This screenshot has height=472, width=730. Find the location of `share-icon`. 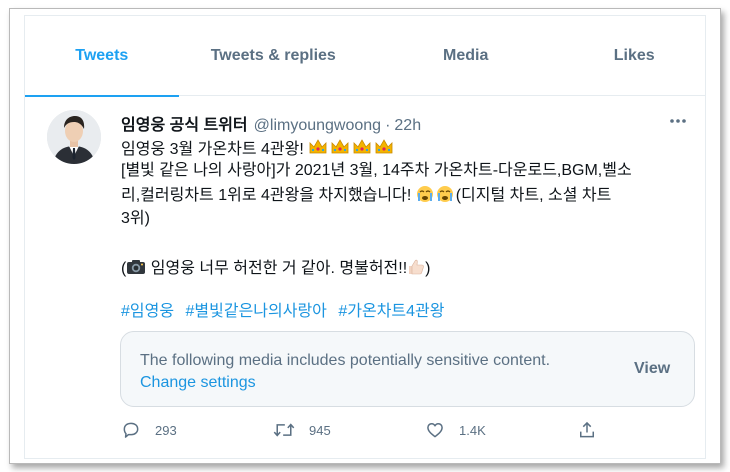

share-icon is located at coordinates (587, 429).